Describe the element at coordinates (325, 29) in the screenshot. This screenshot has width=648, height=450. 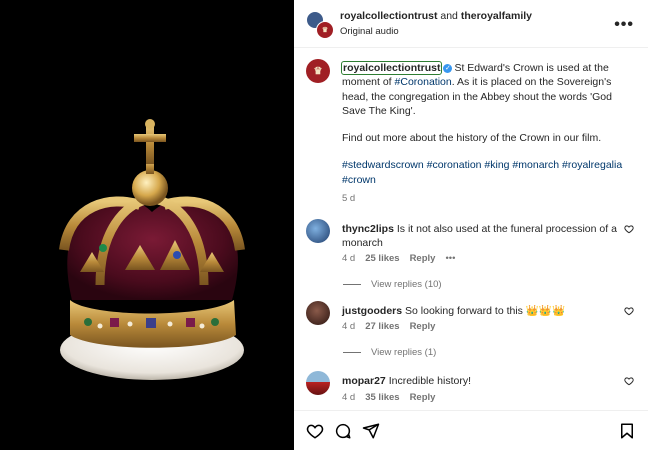
I see `avatar-royalcollectiontrust: ♛` at that location.